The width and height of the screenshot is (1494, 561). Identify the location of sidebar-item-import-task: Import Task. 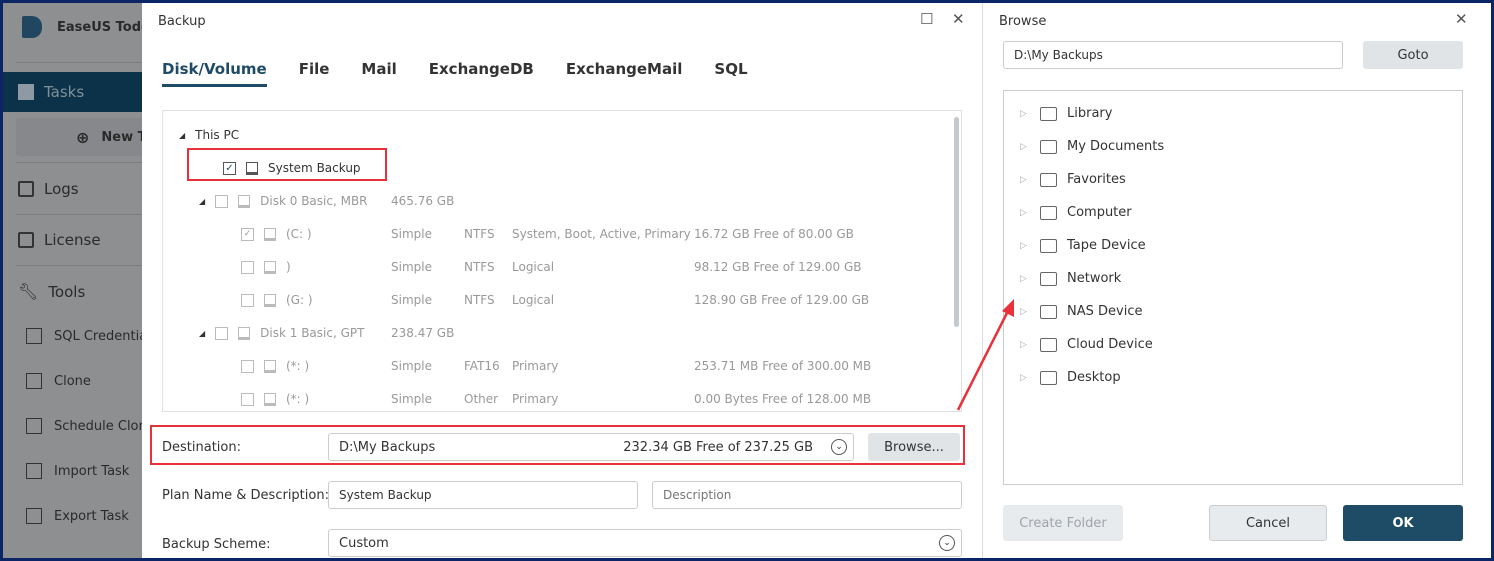
(77, 471).